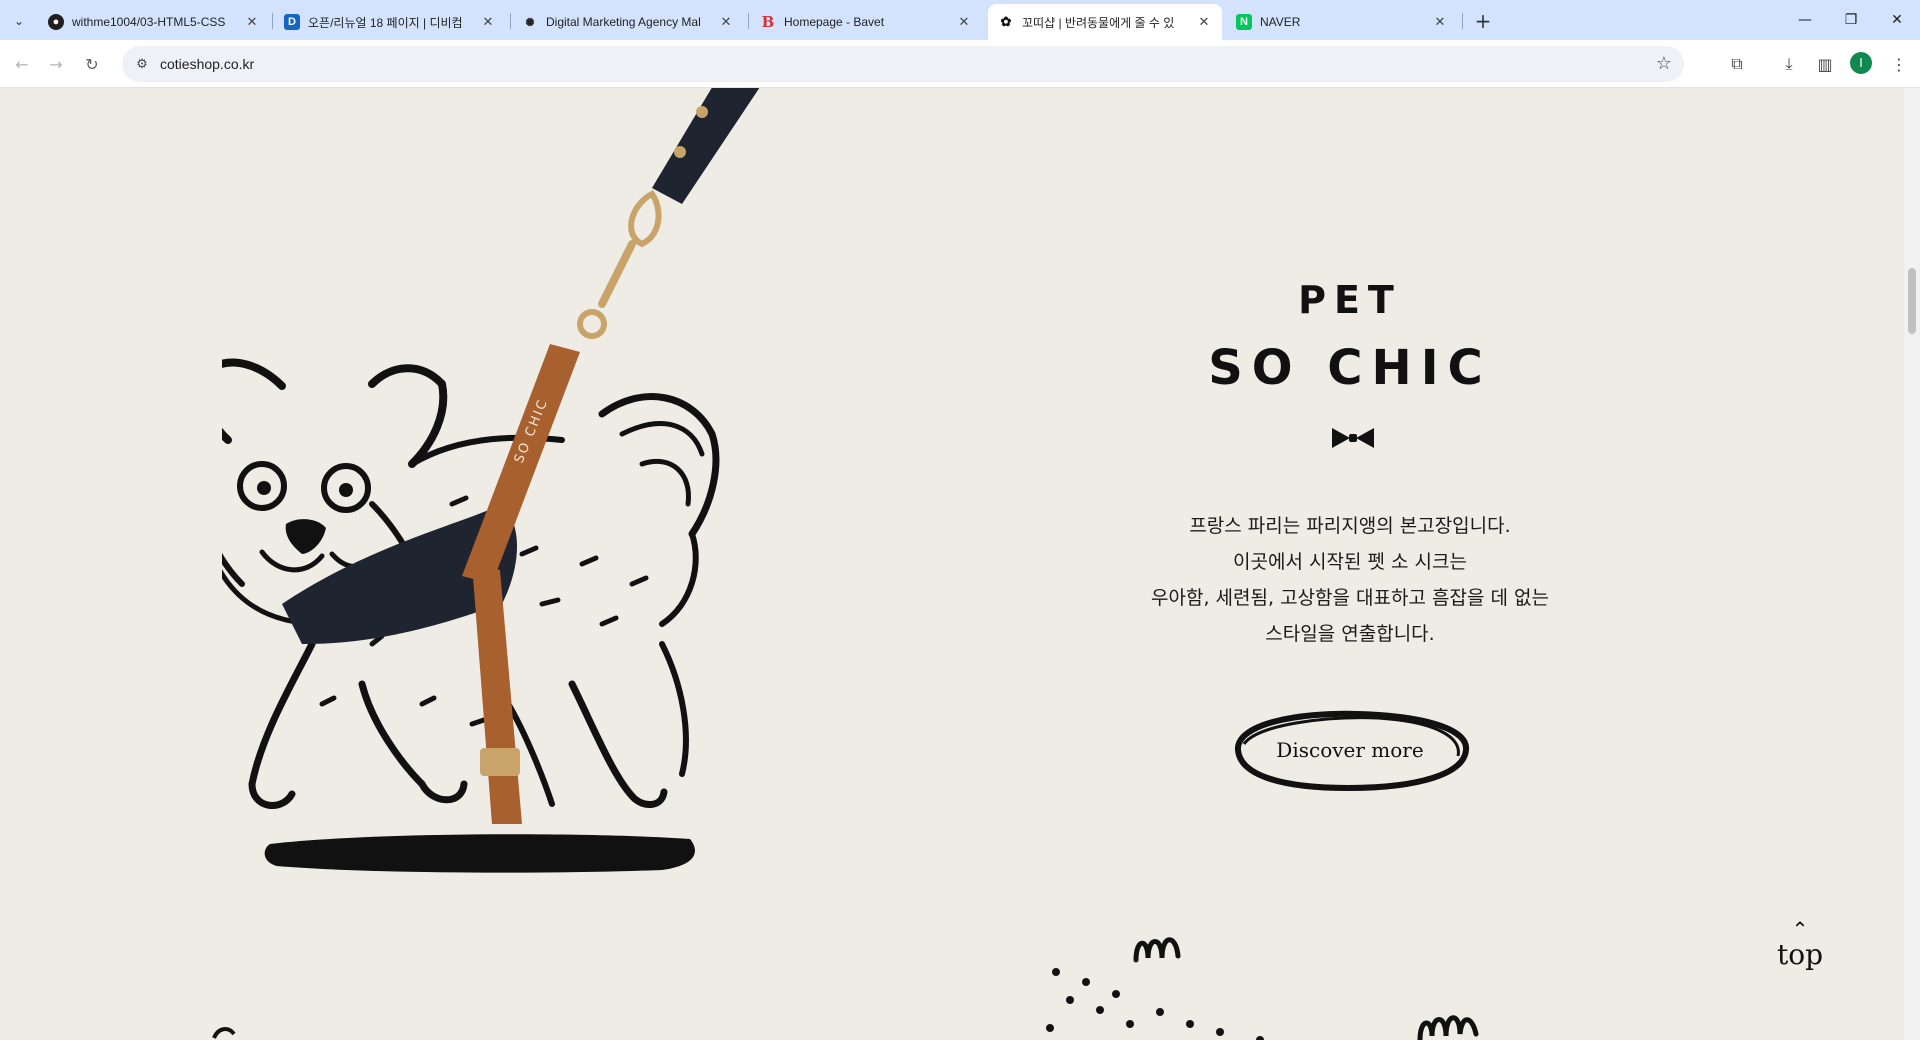 The width and height of the screenshot is (1920, 1040). Describe the element at coordinates (1737, 64) in the screenshot. I see `extensions-icon: ⧉` at that location.